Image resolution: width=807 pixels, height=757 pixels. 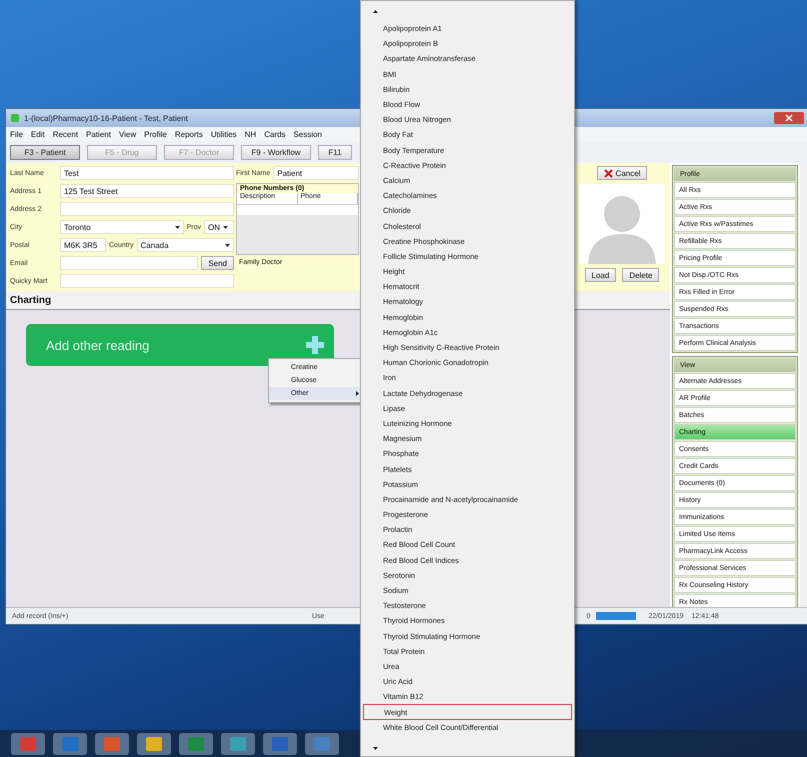 I want to click on menu-item: Recent, so click(x=65, y=134).